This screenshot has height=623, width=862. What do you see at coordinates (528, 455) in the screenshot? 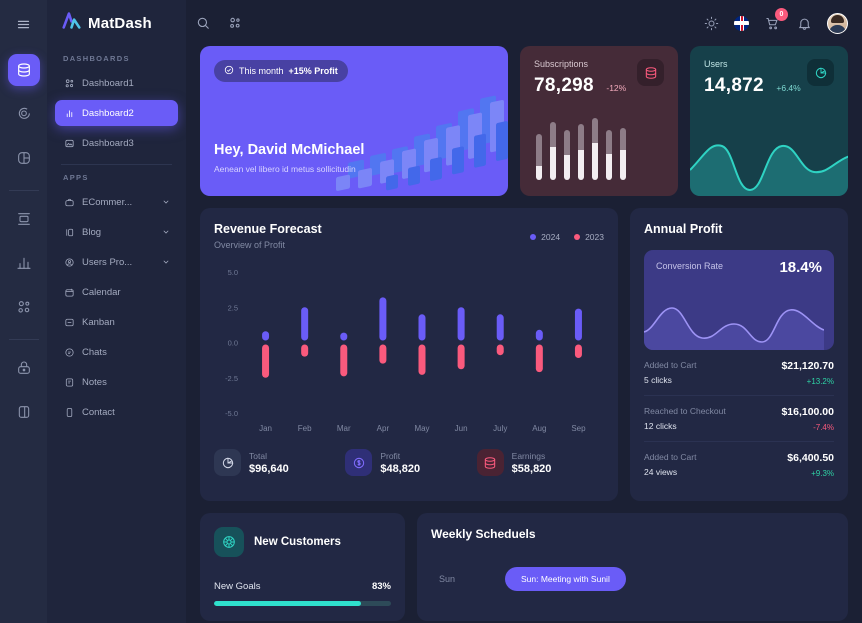
I see `stat-label: Earnings` at bounding box center [528, 455].